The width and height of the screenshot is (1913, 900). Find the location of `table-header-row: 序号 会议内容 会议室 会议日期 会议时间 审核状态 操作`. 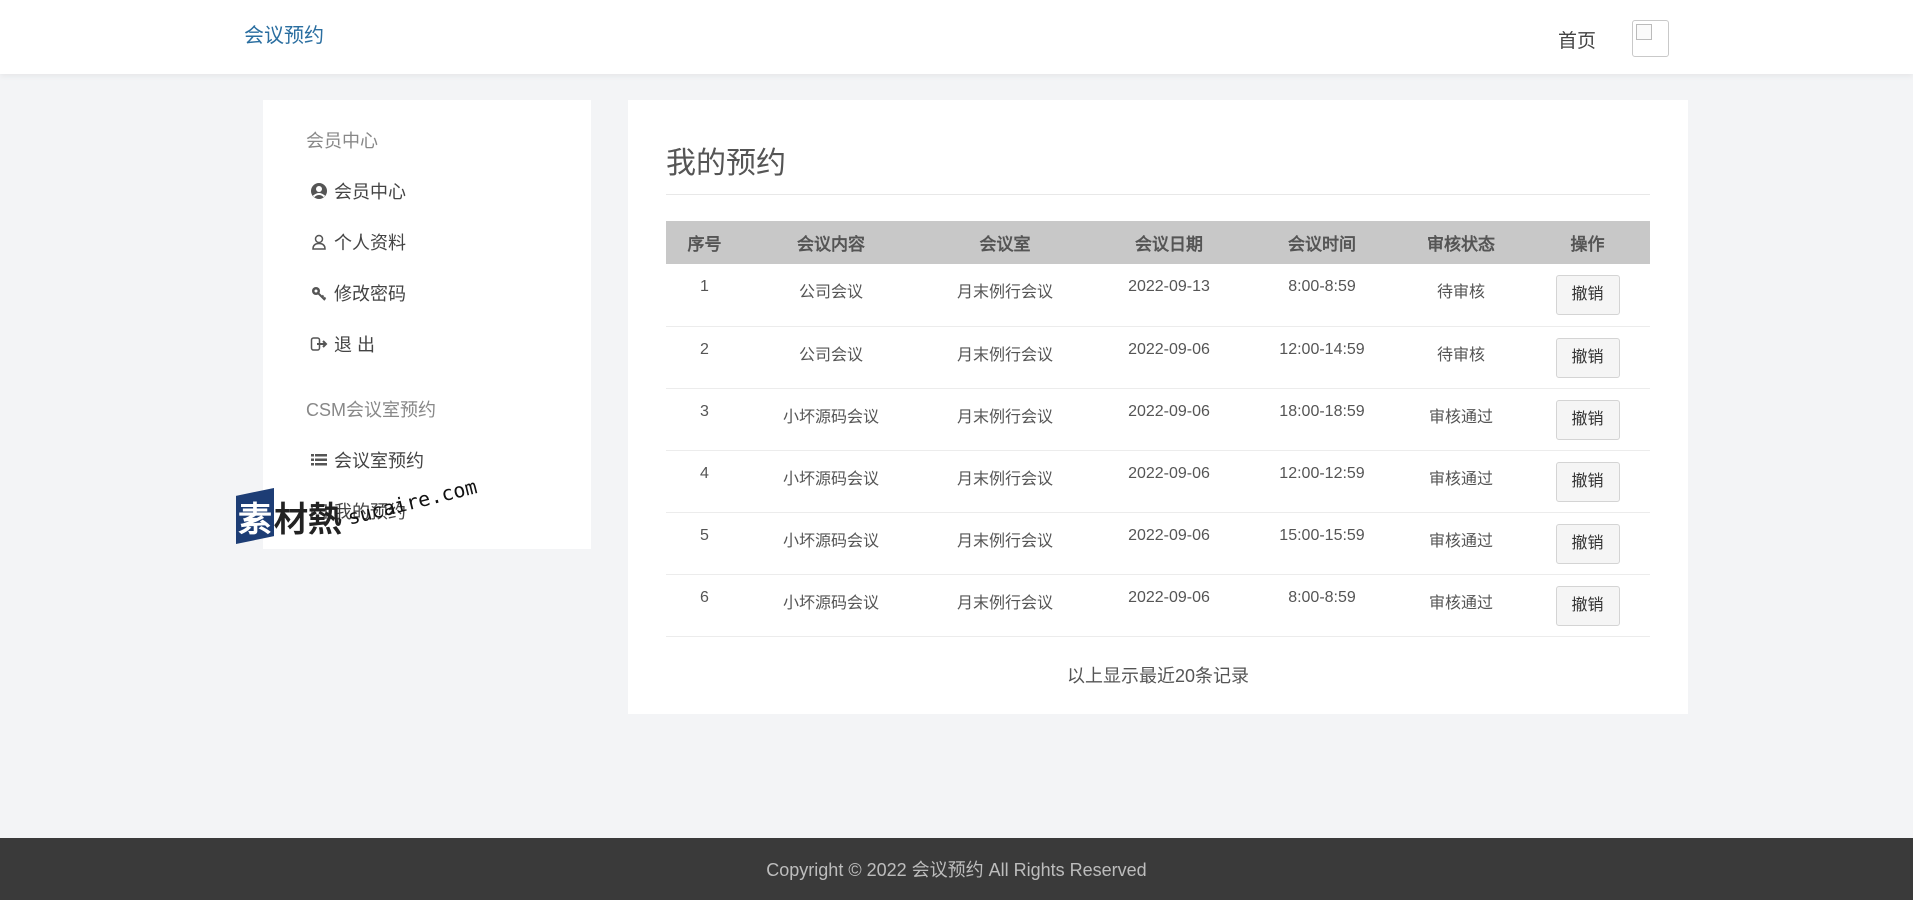

table-header-row: 序号 会议内容 会议室 会议日期 会议时间 审核状态 操作 is located at coordinates (1158, 242).